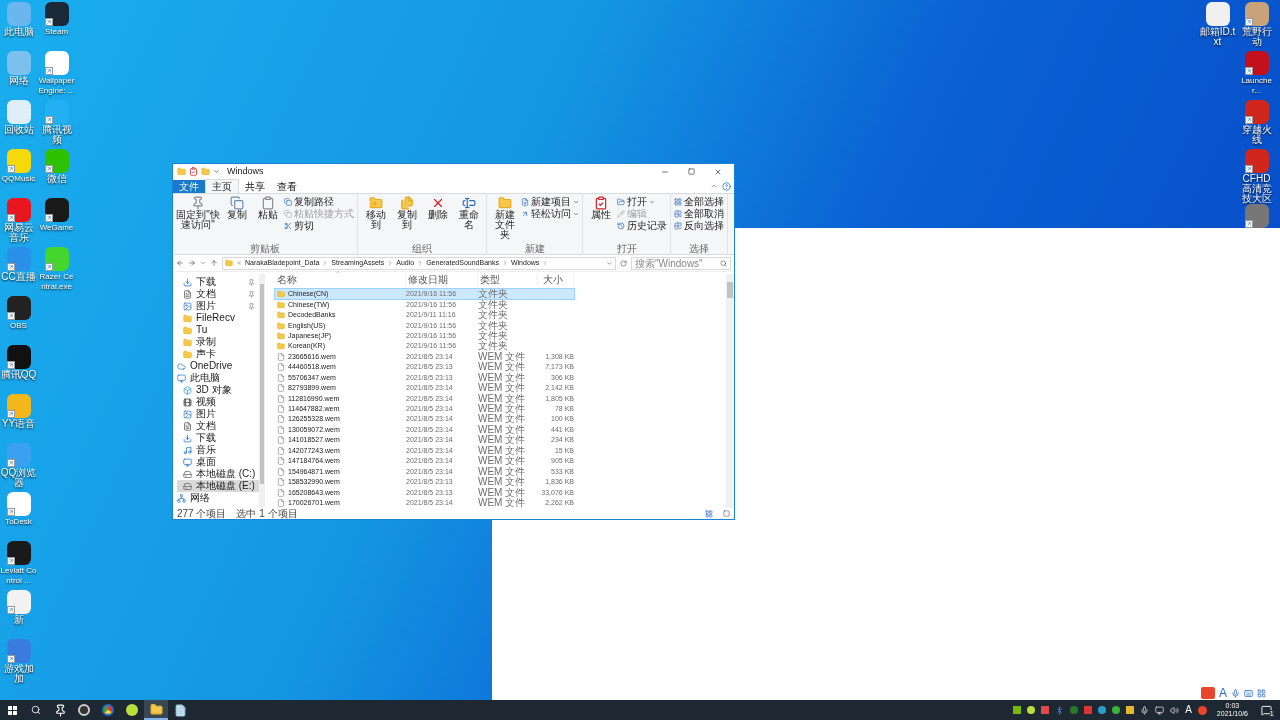 The height and width of the screenshot is (720, 1280). Describe the element at coordinates (222, 186) in the screenshot. I see `ribbon-tab: 主页` at that location.